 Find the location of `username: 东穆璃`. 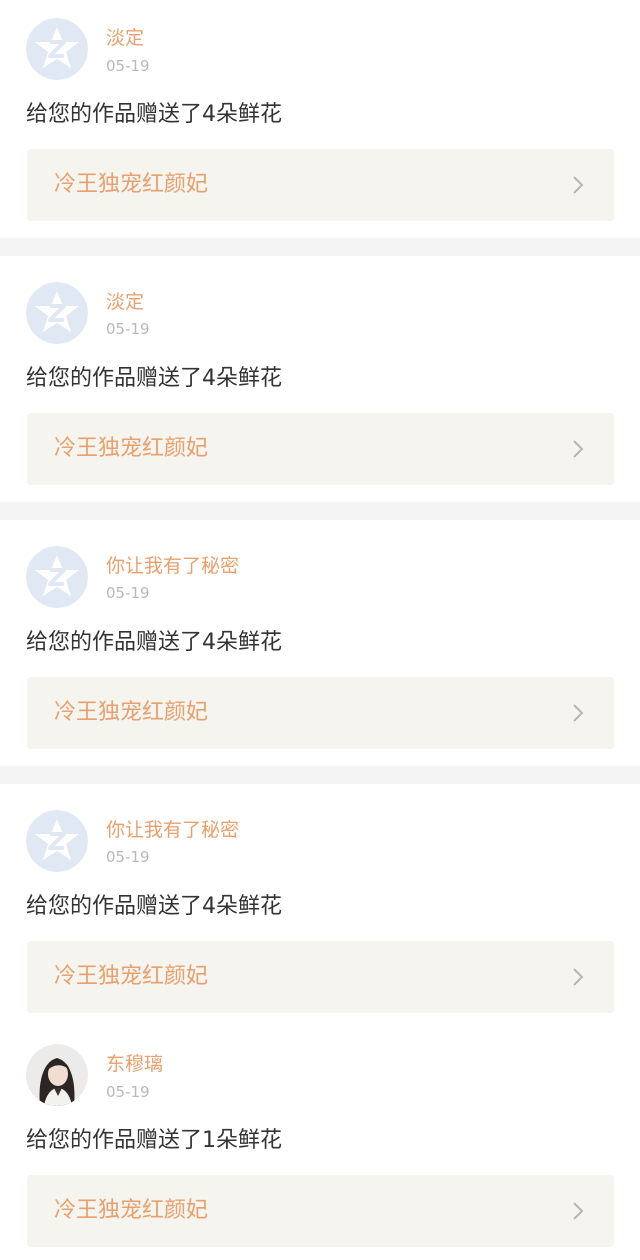

username: 东穆璃 is located at coordinates (134, 1064).